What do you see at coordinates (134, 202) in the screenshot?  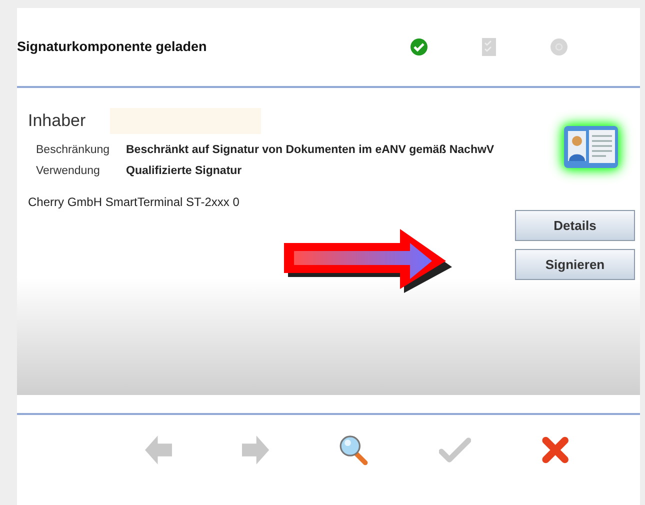 I see `reader-name: Cherry GmbH SmartTerminal ST-2xxx 0` at bounding box center [134, 202].